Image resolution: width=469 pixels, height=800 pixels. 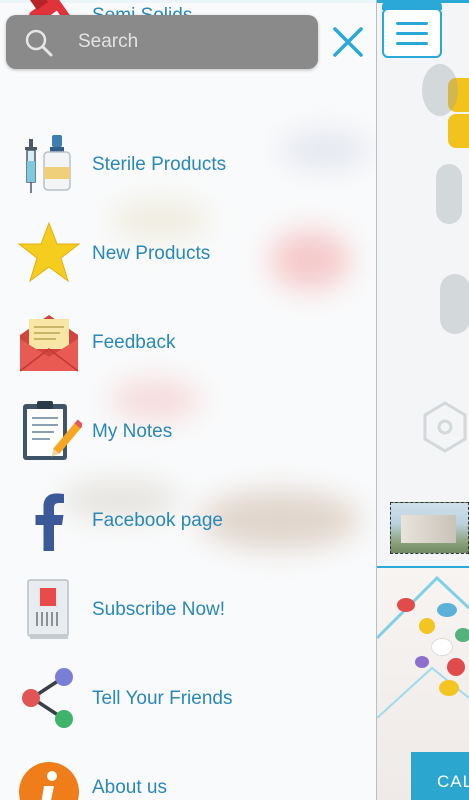 I want to click on drawer-item-my-notes: My Notes, so click(x=188, y=432).